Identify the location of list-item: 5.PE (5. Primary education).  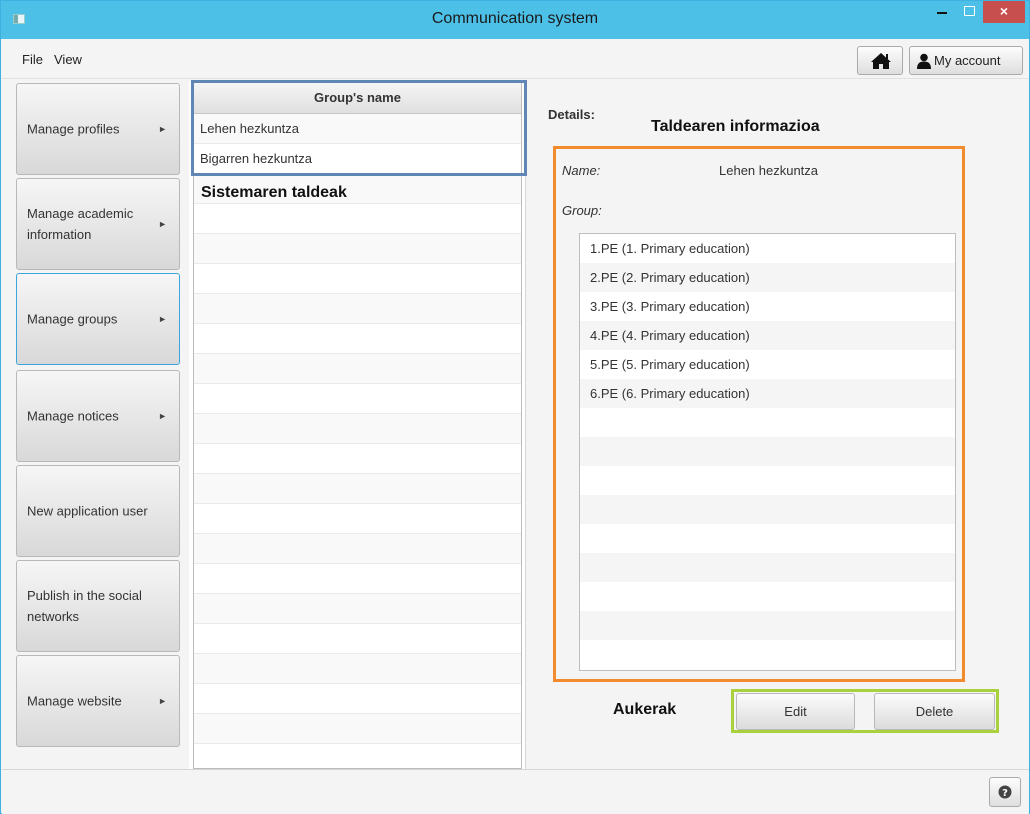
(767, 364).